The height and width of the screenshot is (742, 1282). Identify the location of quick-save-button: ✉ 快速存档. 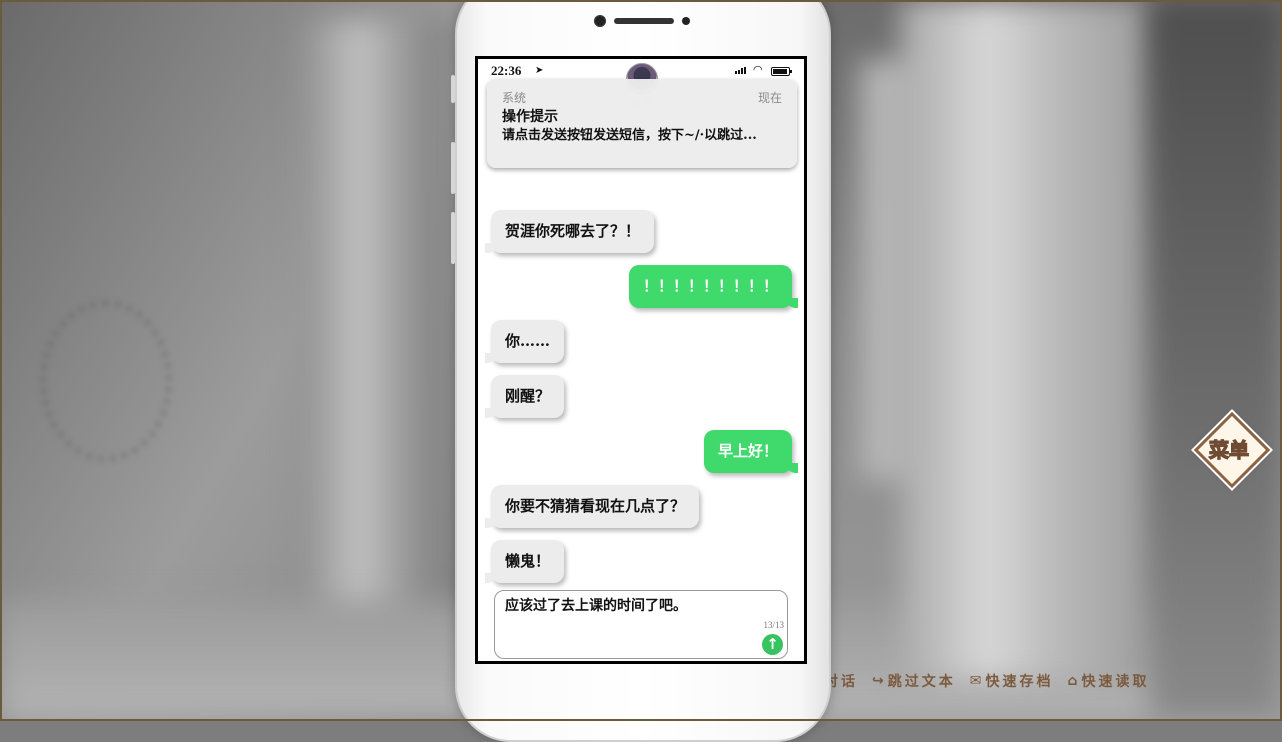
(1012, 681).